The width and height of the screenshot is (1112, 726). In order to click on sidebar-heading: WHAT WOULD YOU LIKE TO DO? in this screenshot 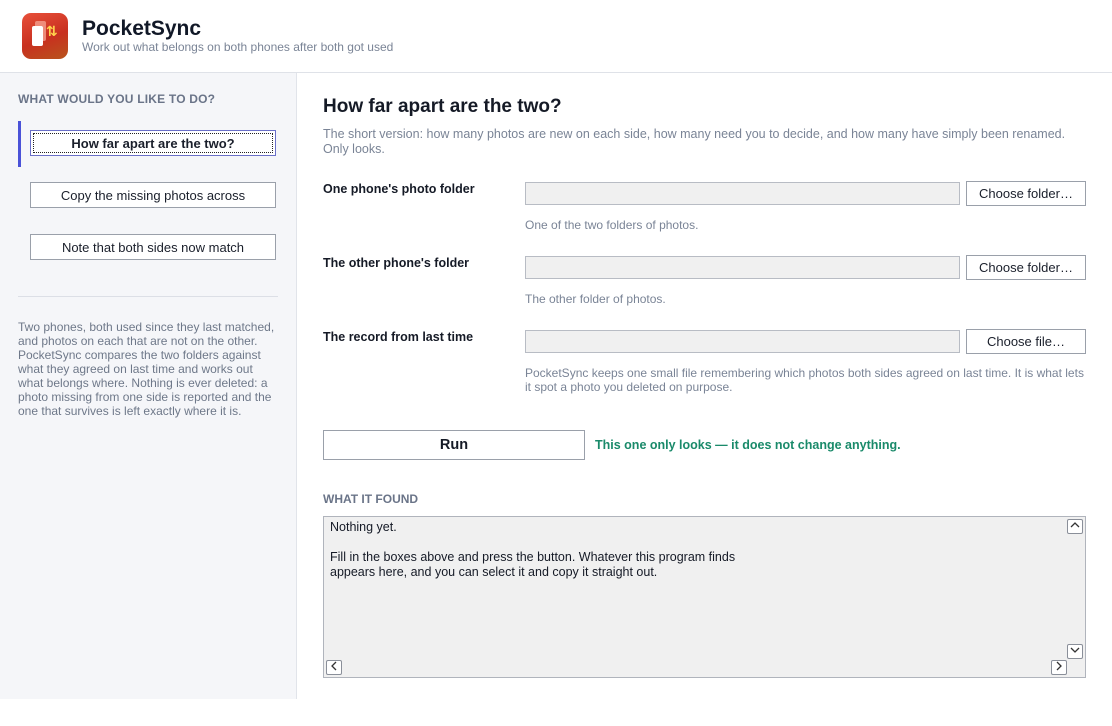, I will do `click(117, 99)`.